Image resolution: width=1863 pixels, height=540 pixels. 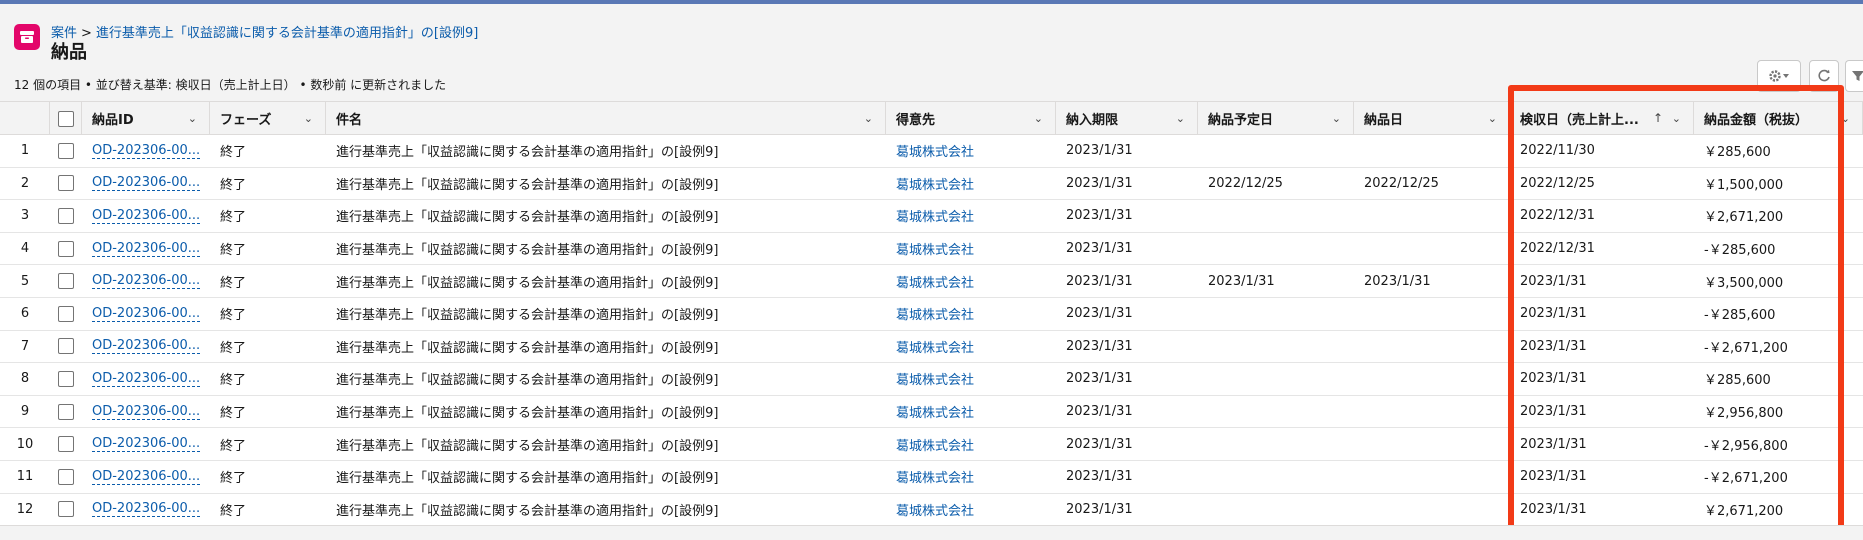 I want to click on column-header-acceptance-date: 検収日（売上計上... ↑ ⌄, so click(x=1602, y=118).